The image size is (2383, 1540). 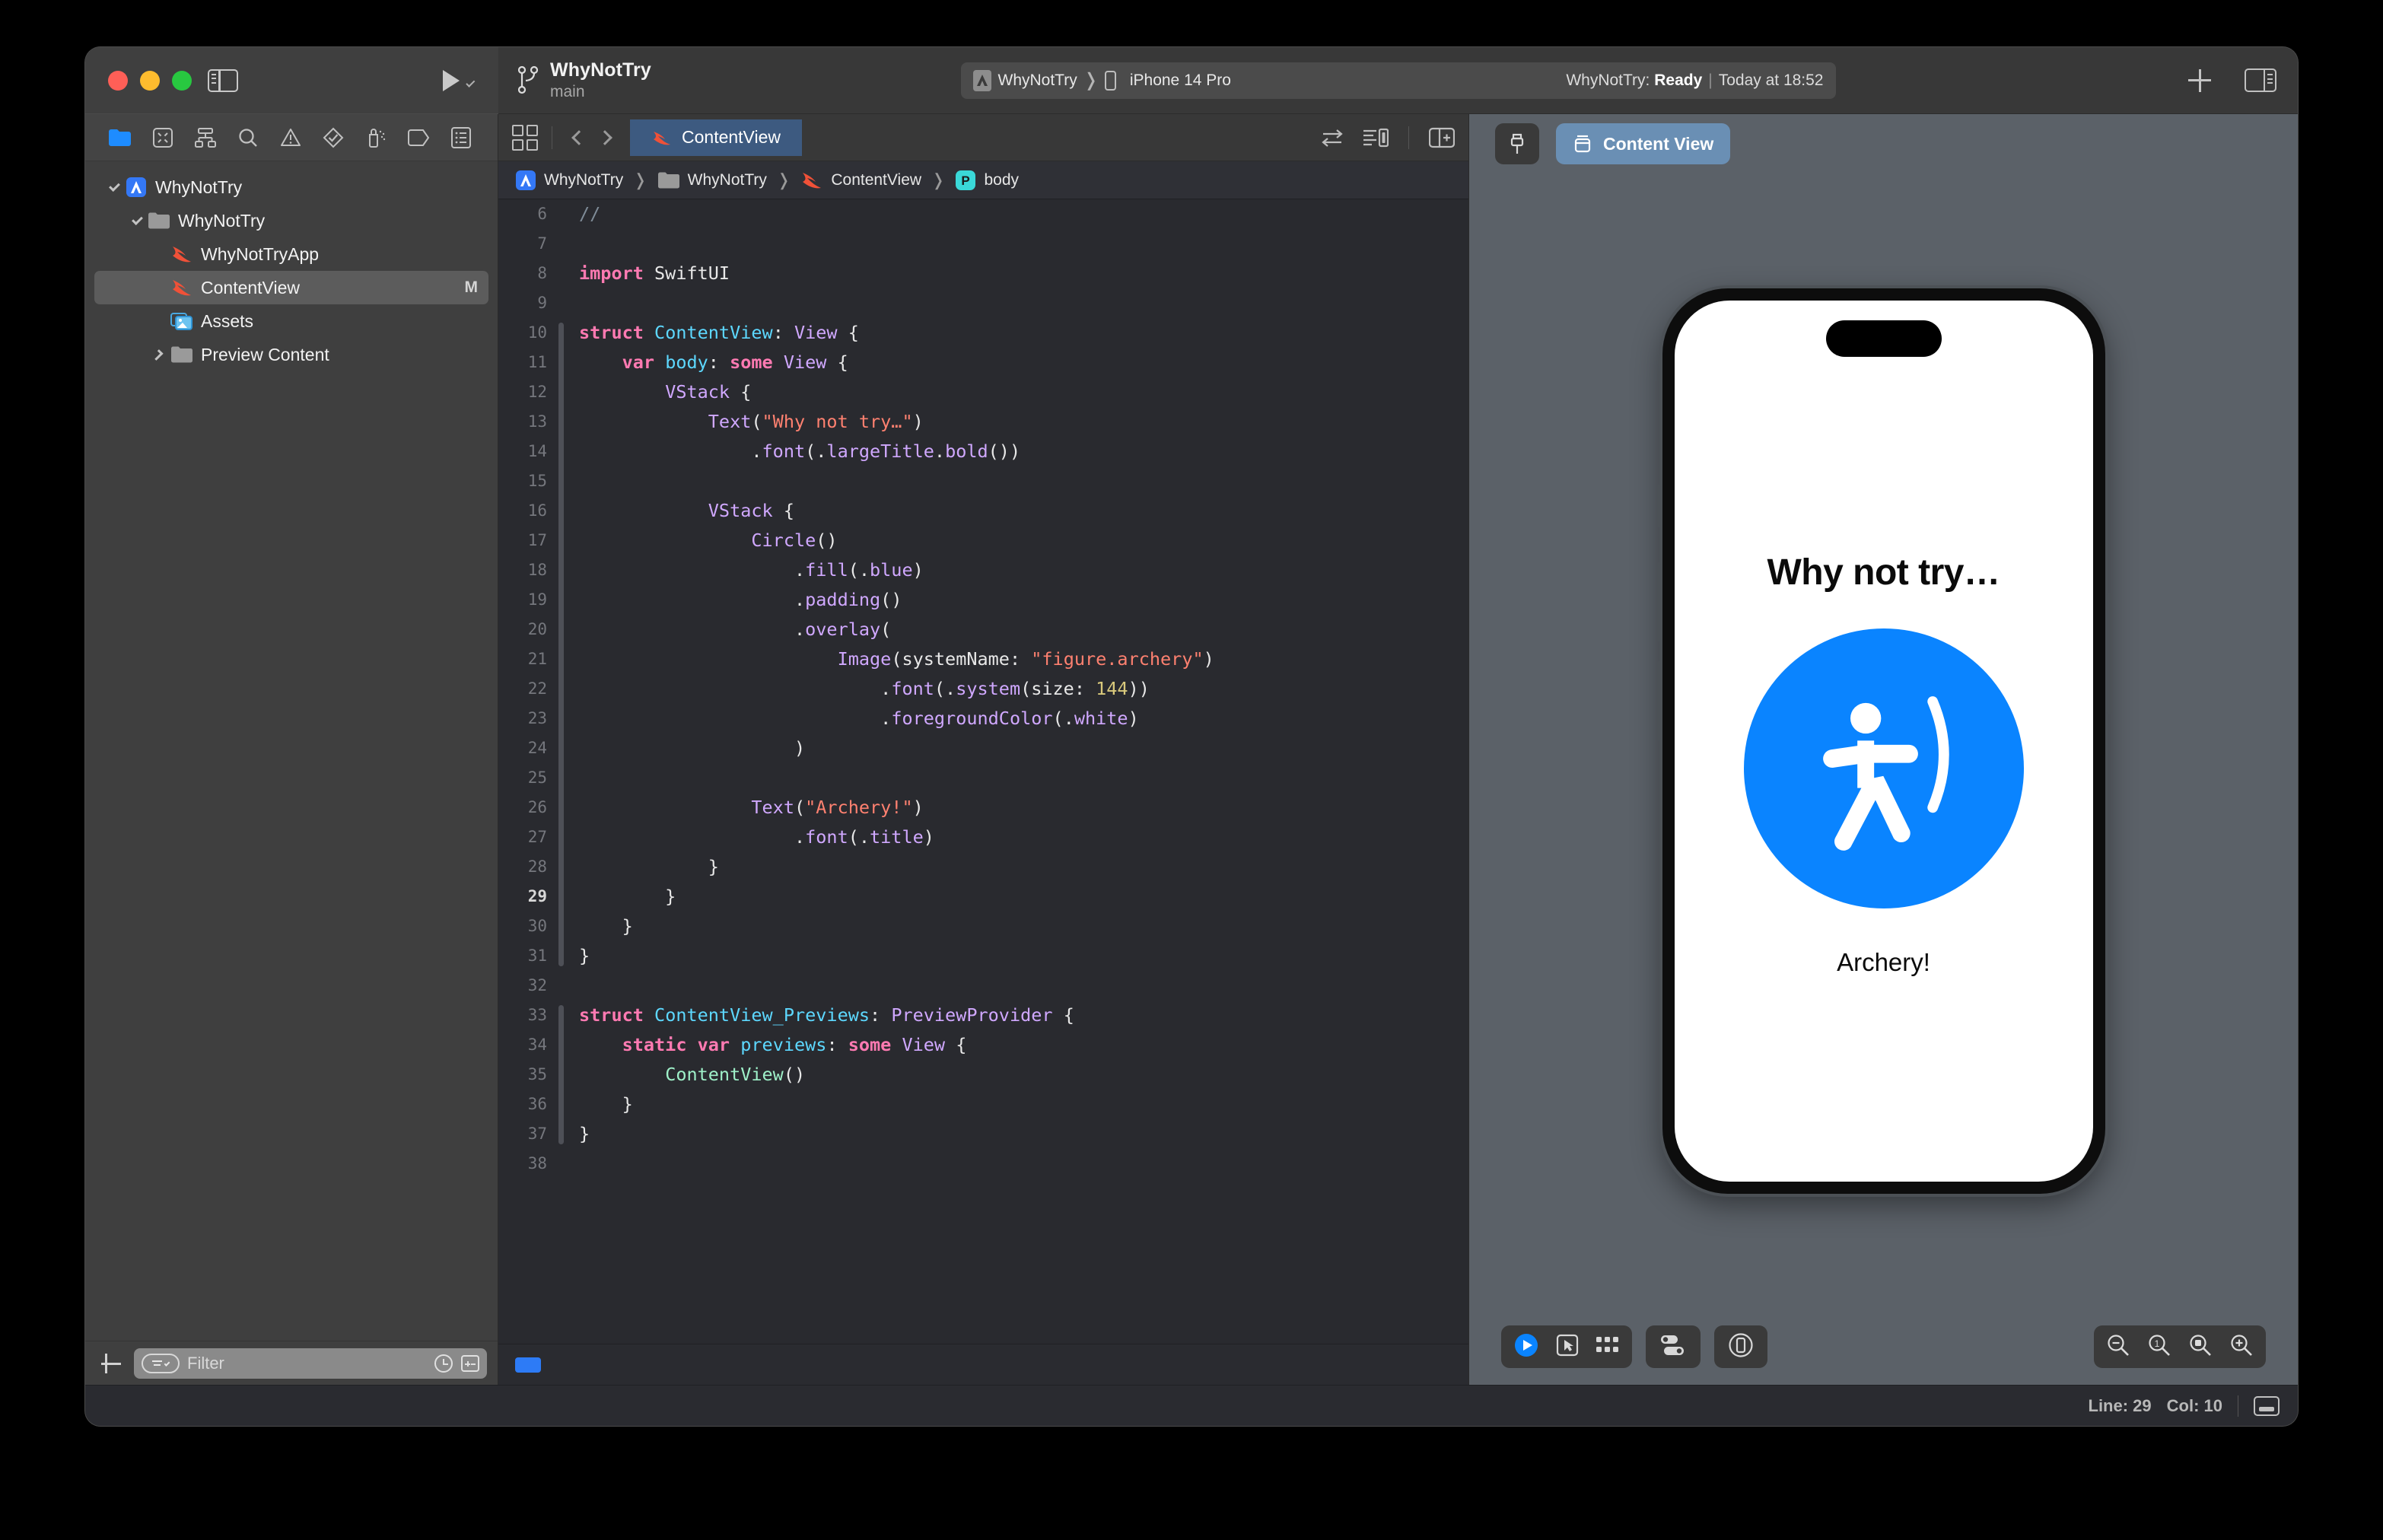 What do you see at coordinates (1673, 1347) in the screenshot?
I see `device-settings-button` at bounding box center [1673, 1347].